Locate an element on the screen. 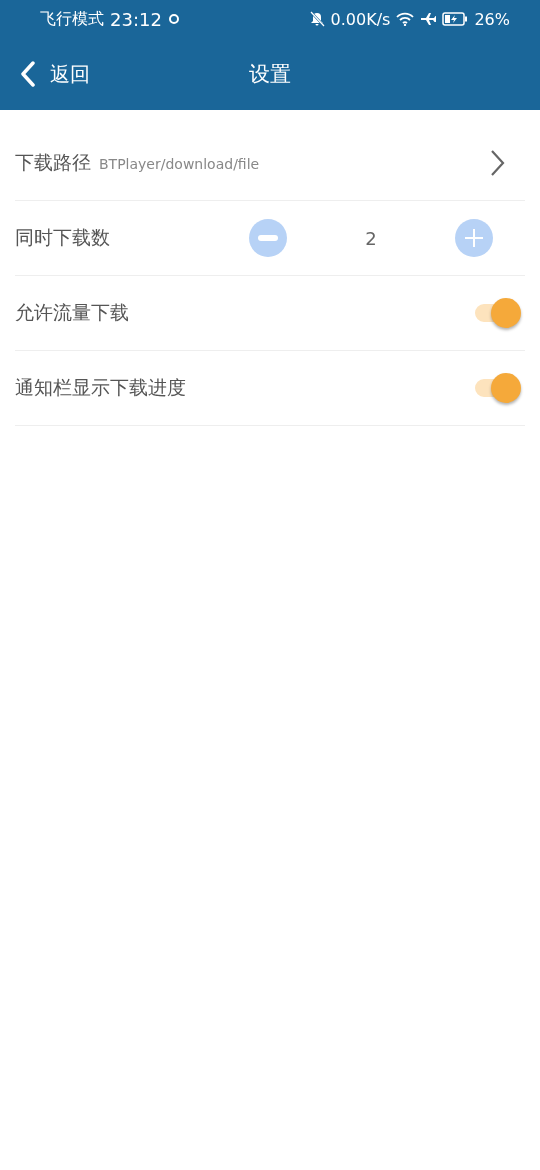  setting-label: 下载路径 is located at coordinates (53, 162).